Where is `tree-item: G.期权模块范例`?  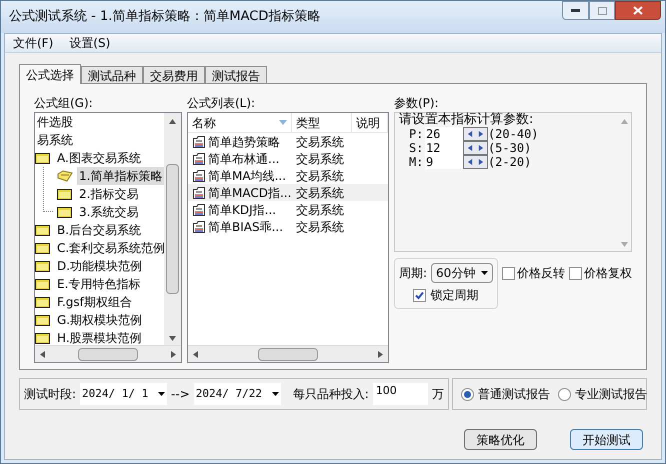 tree-item: G.期权模块范例 is located at coordinates (99, 320).